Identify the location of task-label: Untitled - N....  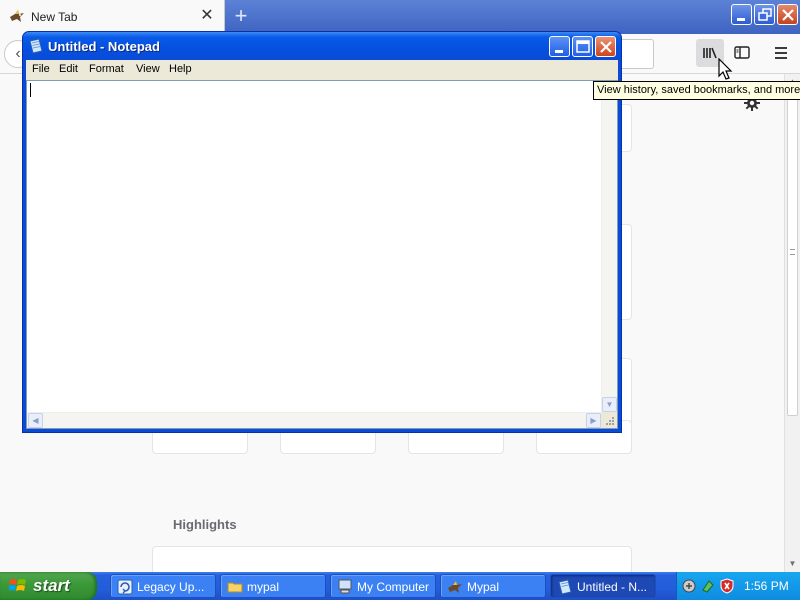
(612, 587).